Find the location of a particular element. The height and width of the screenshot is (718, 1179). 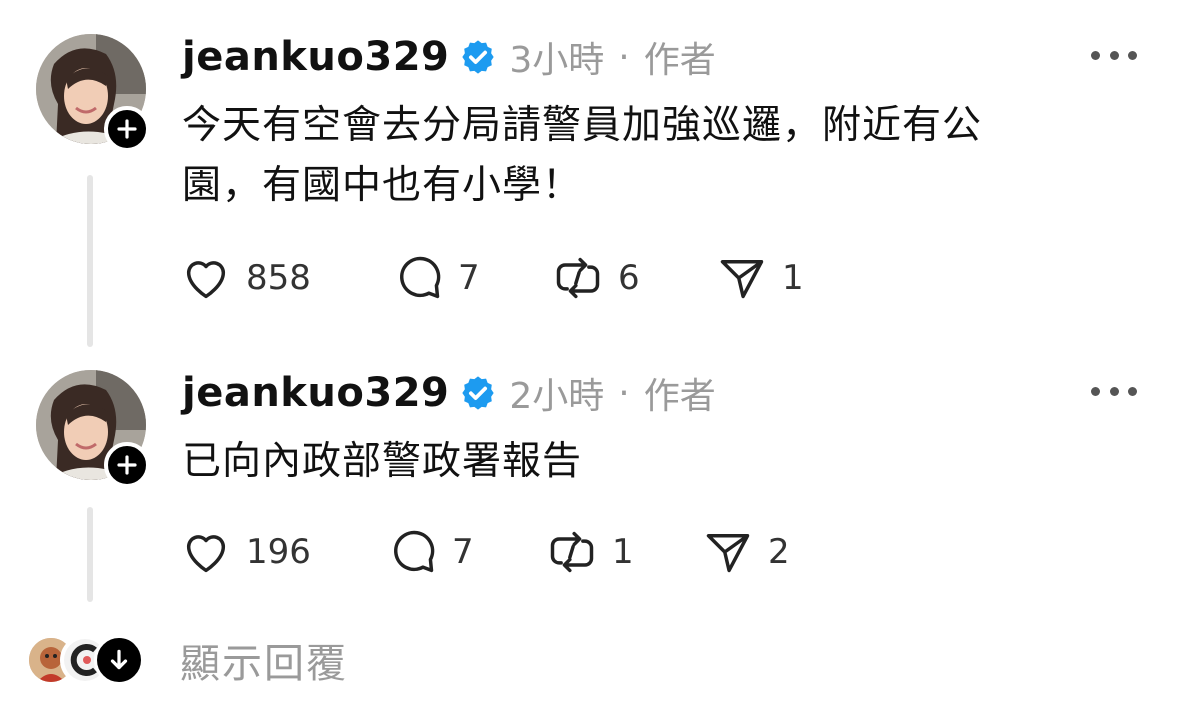

share-button: 2 is located at coordinates (746, 552).